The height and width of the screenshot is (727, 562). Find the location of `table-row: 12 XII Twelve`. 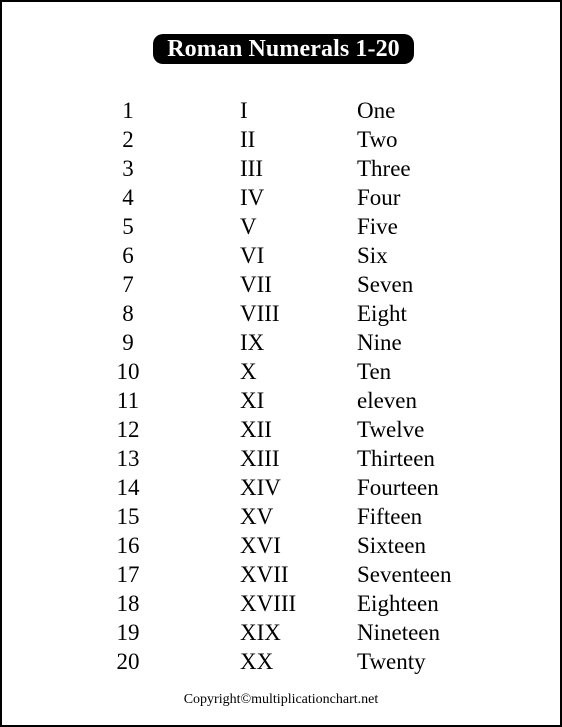

table-row: 12 XII Twelve is located at coordinates (281, 429).